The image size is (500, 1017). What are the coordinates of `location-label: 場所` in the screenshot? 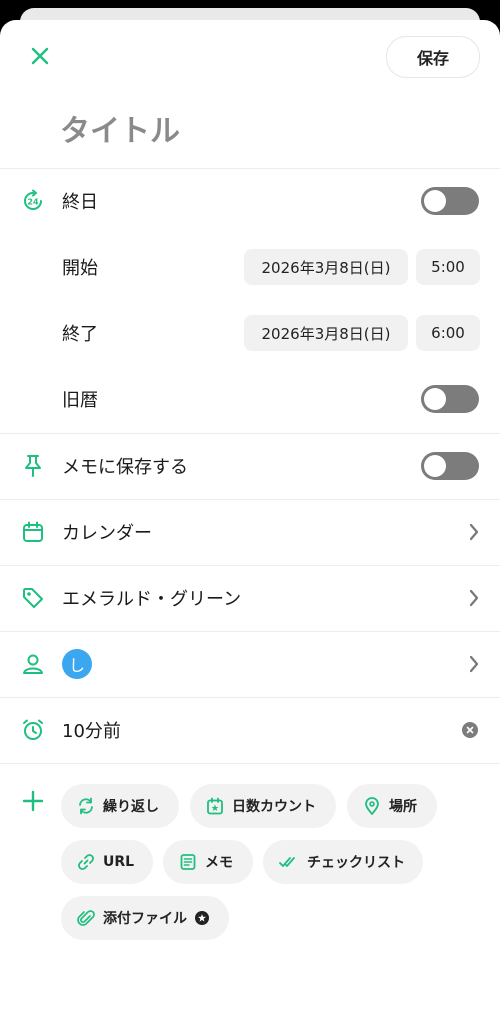 It's located at (403, 807).